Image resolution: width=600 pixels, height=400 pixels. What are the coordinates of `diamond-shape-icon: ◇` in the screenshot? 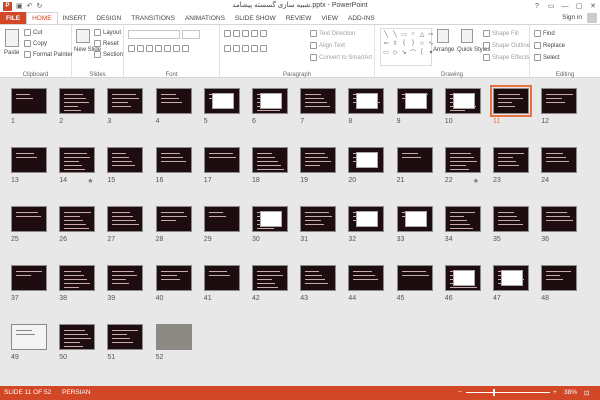 It's located at (395, 52).